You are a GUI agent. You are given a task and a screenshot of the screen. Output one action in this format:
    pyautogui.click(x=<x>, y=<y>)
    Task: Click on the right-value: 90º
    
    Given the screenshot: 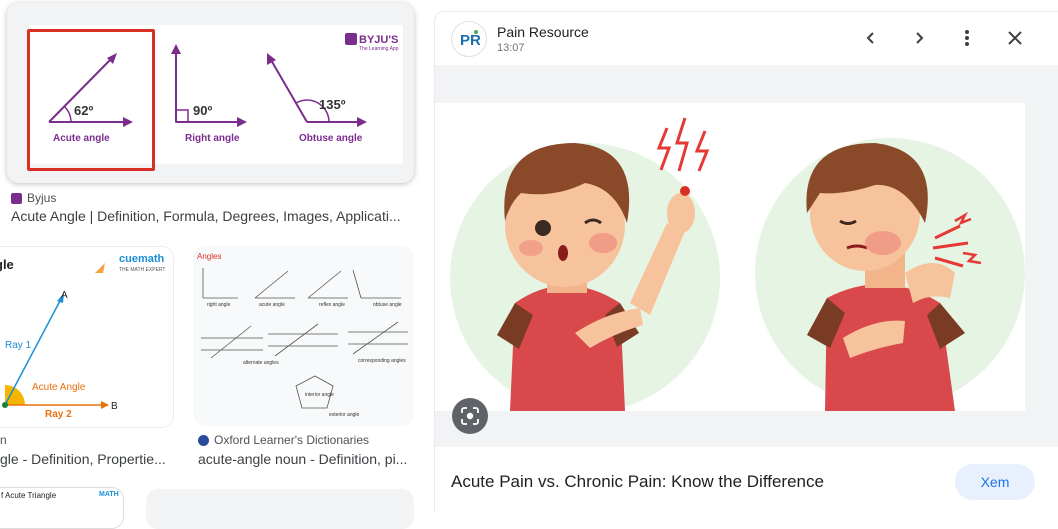 What is the action you would take?
    pyautogui.click(x=202, y=110)
    